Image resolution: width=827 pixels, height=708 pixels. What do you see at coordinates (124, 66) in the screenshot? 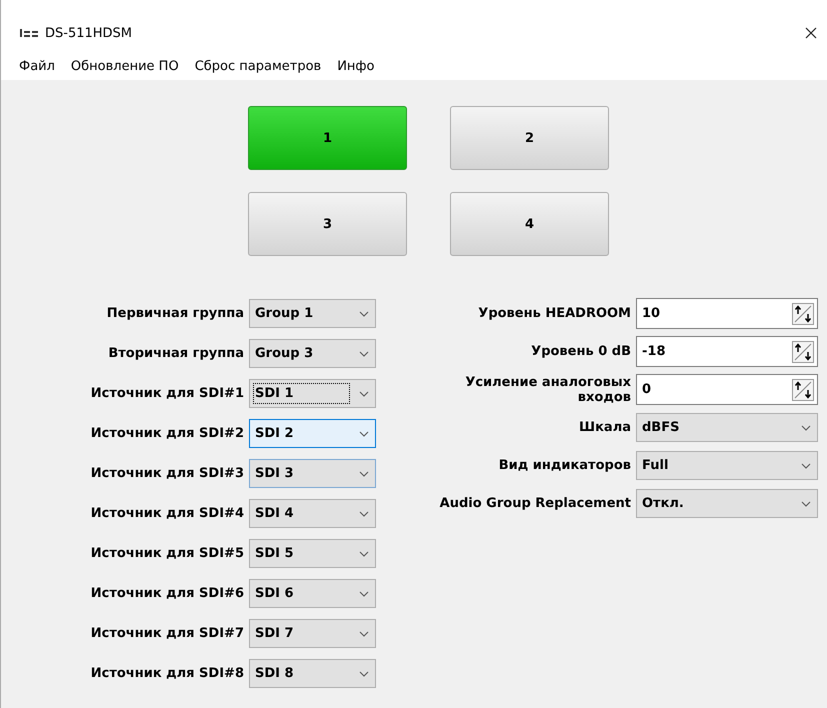
I see `menu-item: Обновление ПО` at bounding box center [124, 66].